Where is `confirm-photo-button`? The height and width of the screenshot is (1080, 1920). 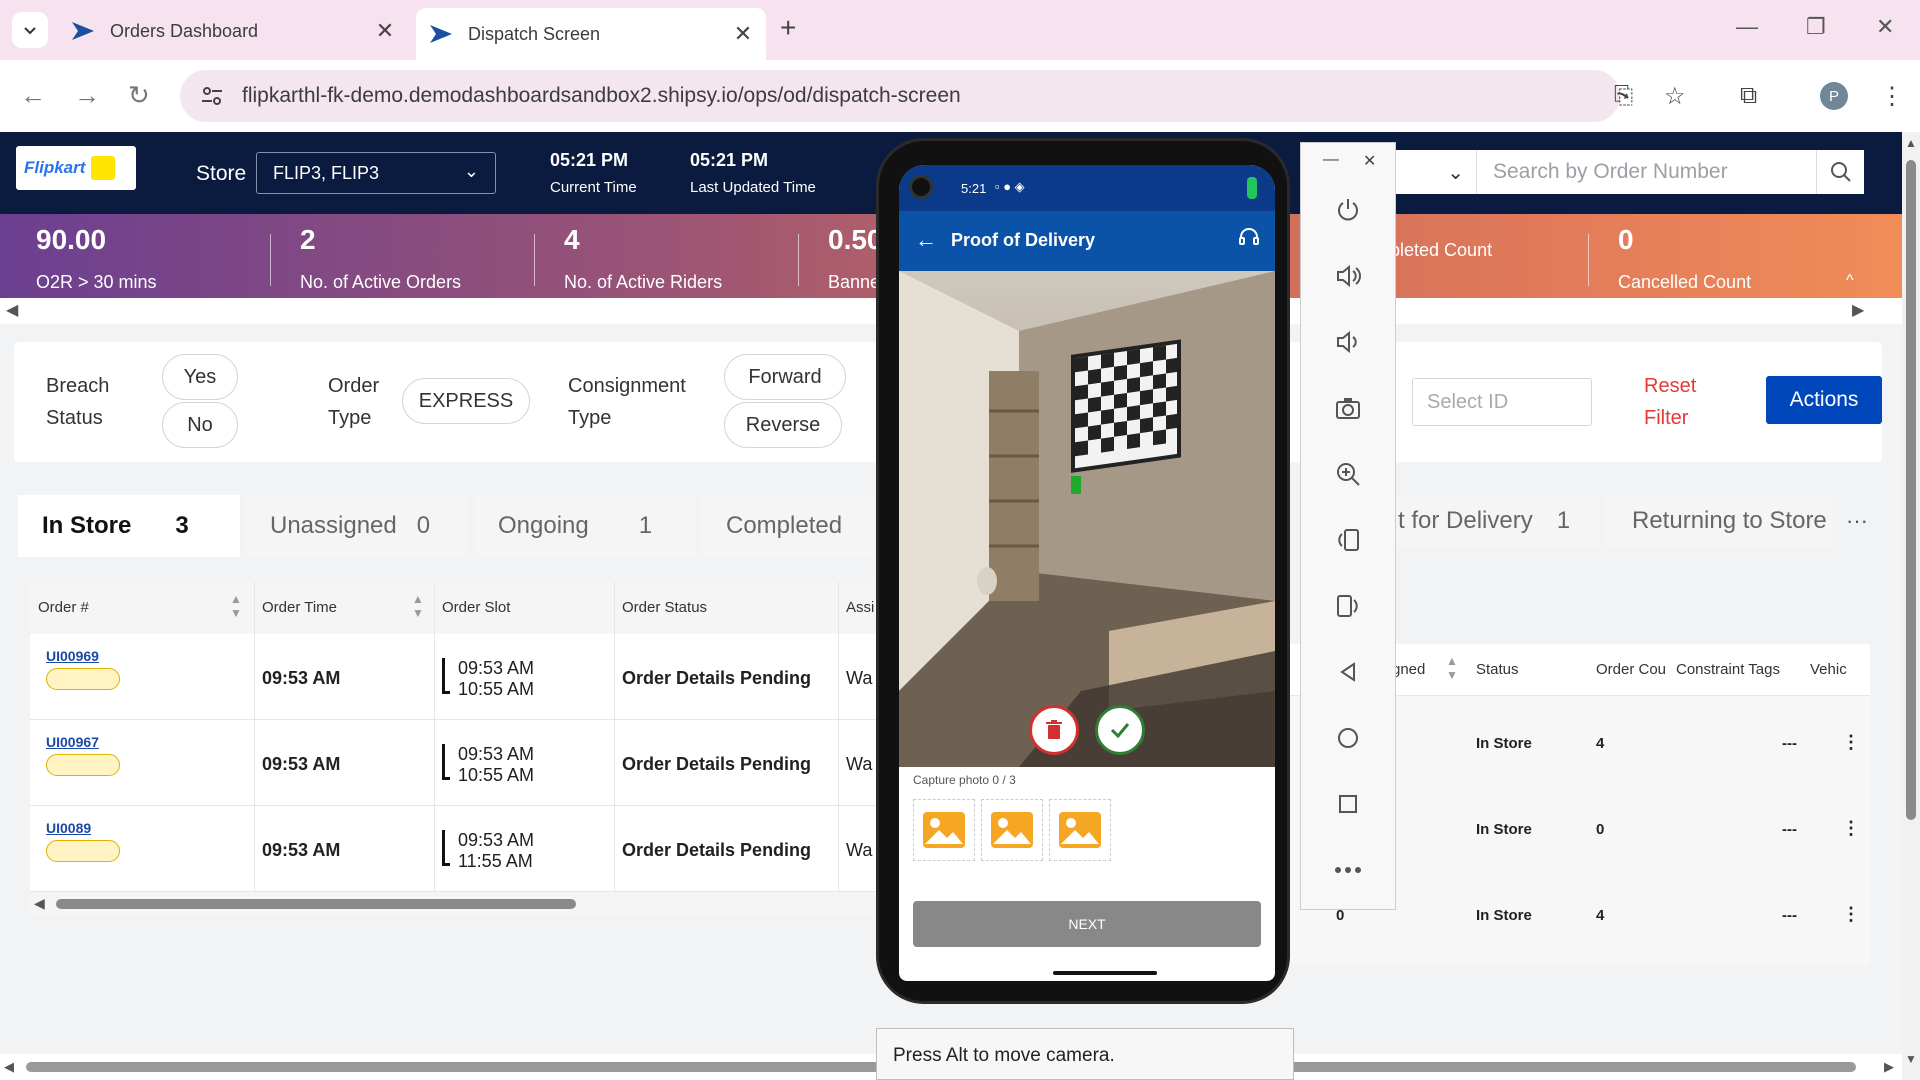
confirm-photo-button is located at coordinates (1120, 730).